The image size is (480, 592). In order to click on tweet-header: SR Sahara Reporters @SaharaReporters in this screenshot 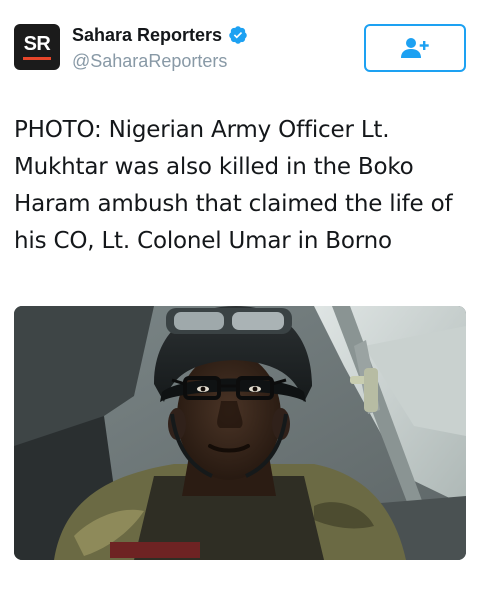, I will do `click(240, 49)`.